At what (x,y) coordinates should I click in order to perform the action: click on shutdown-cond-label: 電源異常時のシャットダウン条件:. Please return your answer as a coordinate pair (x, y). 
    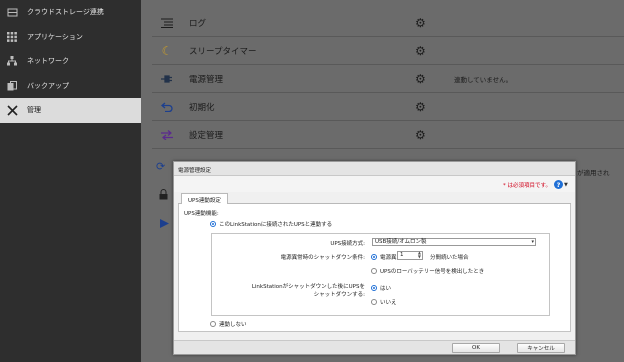
    Looking at the image, I should click on (322, 258).